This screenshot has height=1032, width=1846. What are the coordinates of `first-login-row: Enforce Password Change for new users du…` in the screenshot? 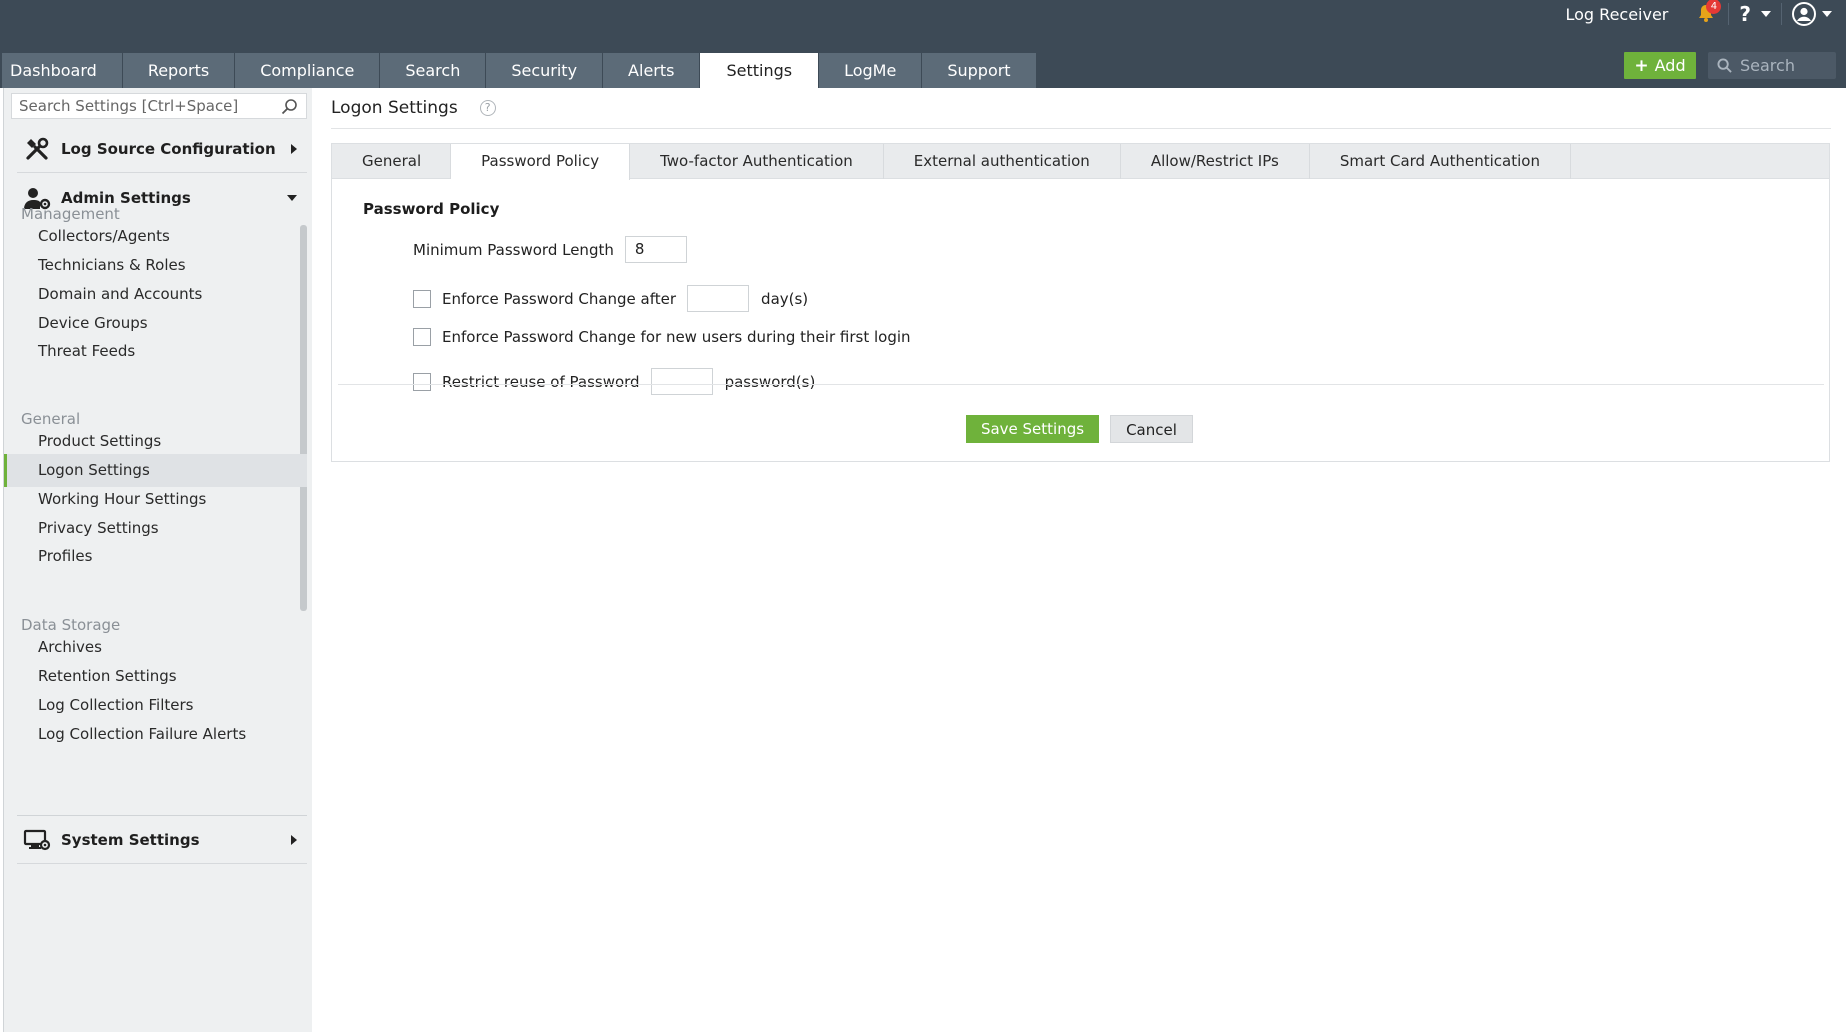 It's located at (662, 337).